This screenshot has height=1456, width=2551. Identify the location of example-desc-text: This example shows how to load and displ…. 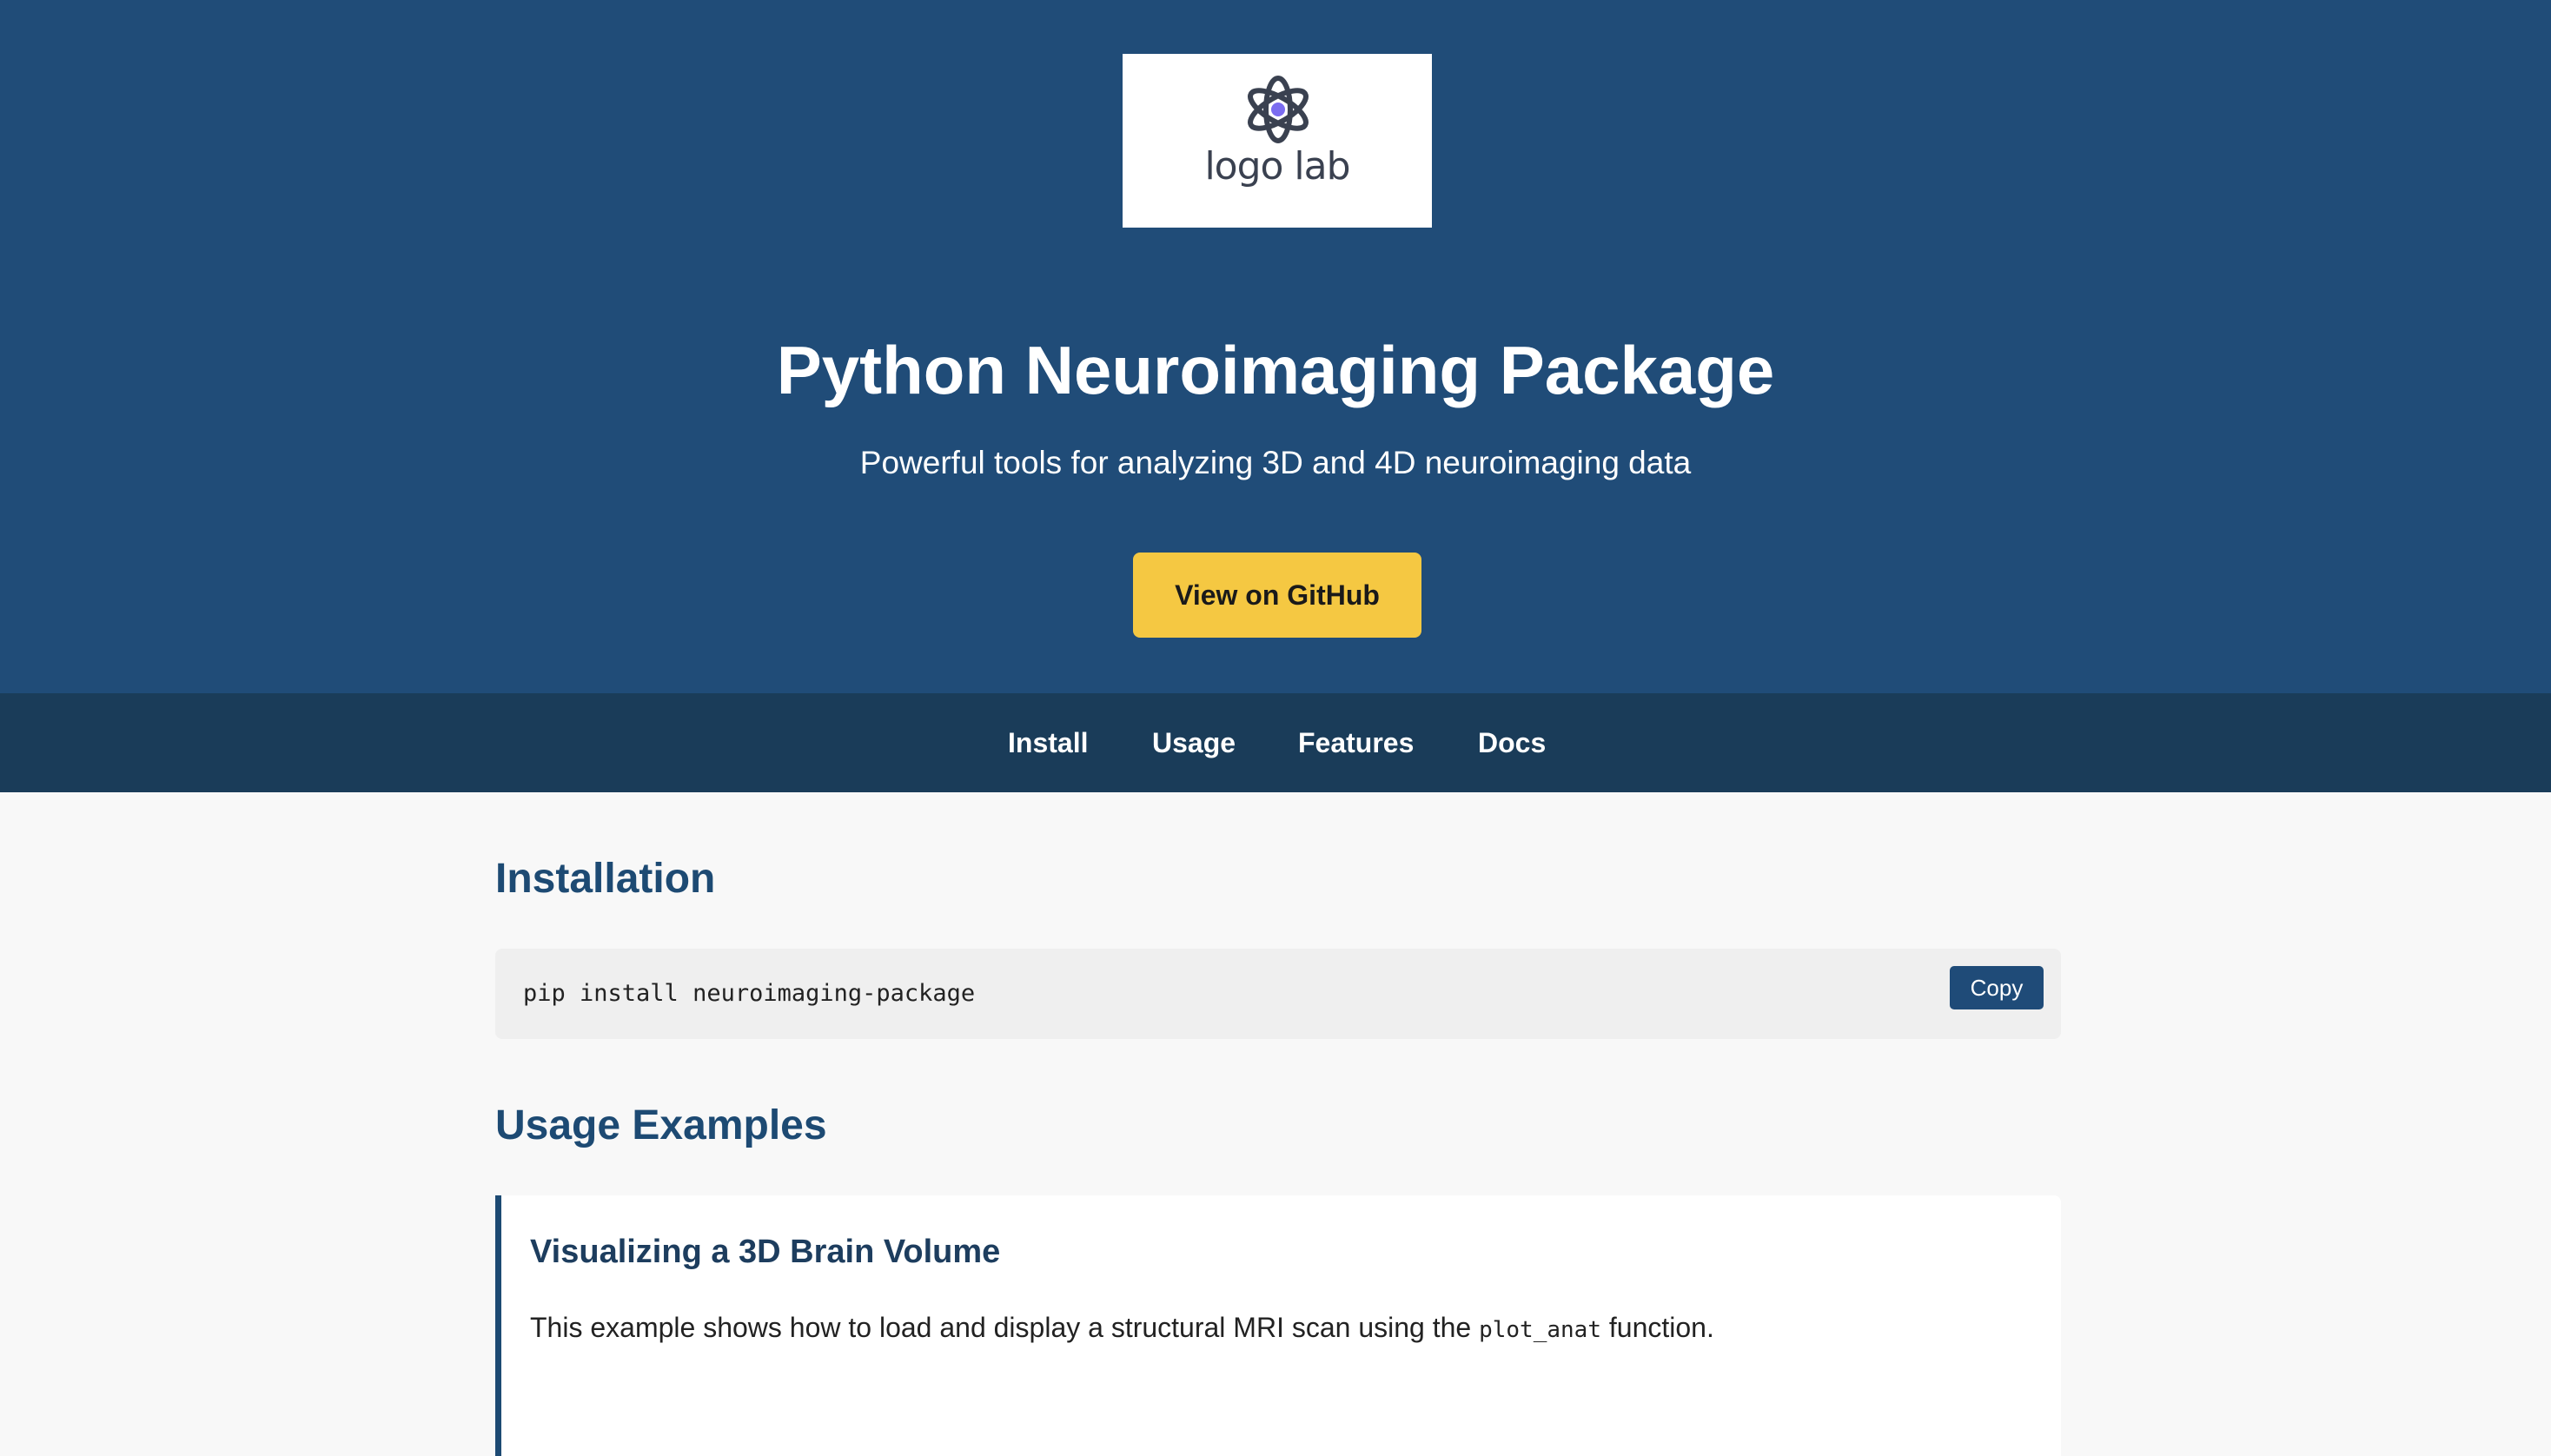
(1005, 1327).